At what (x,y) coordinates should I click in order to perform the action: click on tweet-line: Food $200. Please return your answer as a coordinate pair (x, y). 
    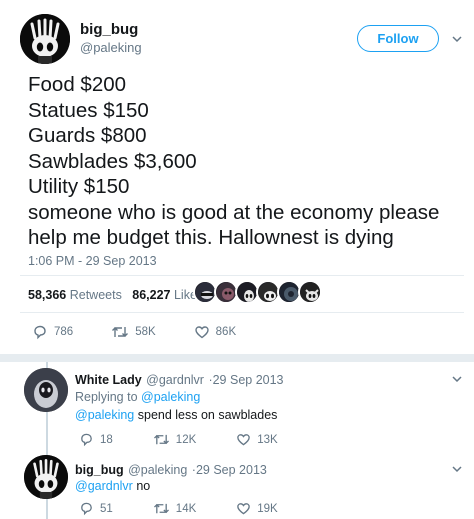
    Looking at the image, I should click on (77, 84).